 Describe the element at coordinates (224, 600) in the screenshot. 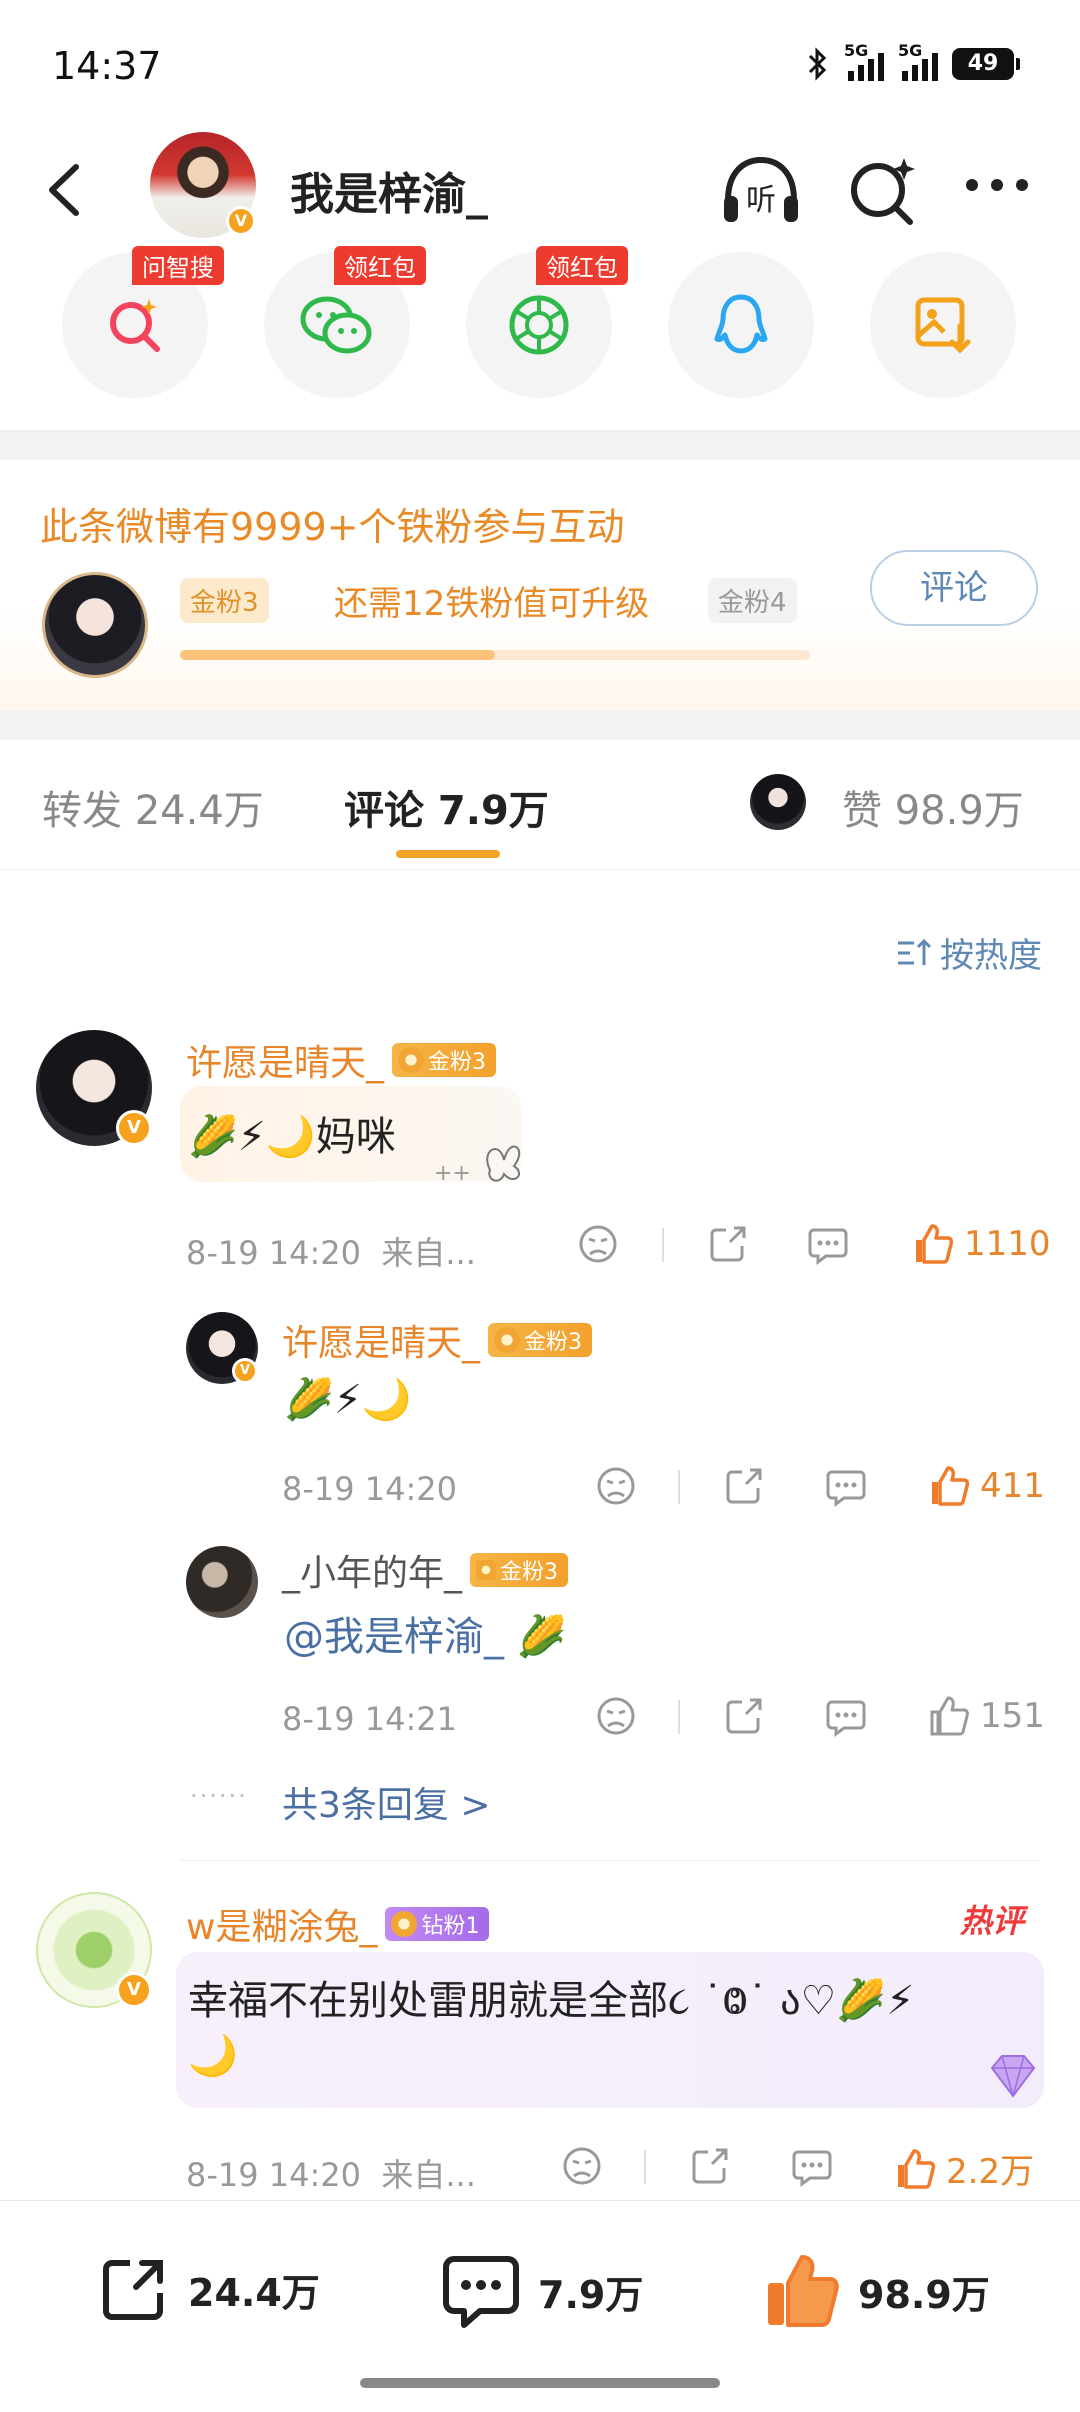

I see `current-level-badge: 金粉3` at that location.